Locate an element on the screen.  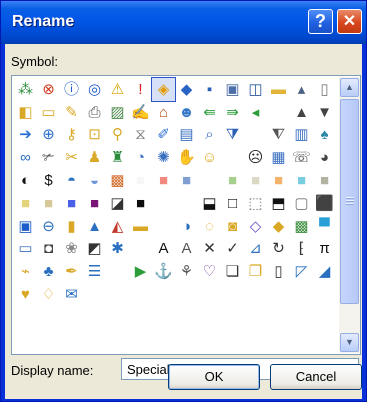
ribbon-icon: ♡ is located at coordinates (209, 271).